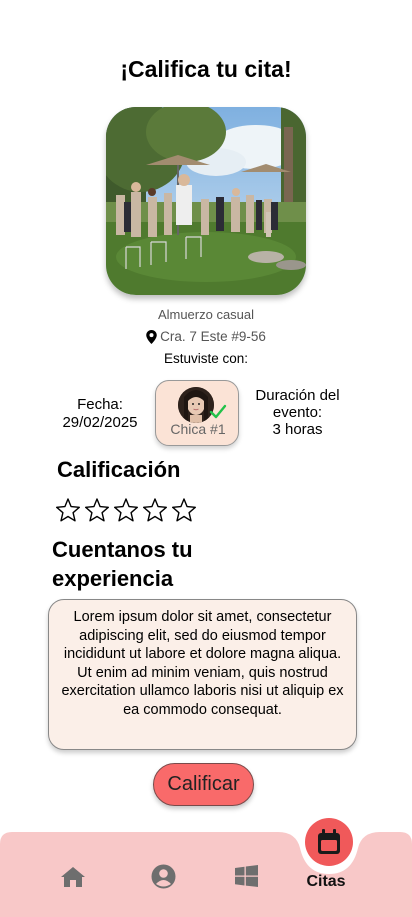  I want to click on windows-icon, so click(246, 876).